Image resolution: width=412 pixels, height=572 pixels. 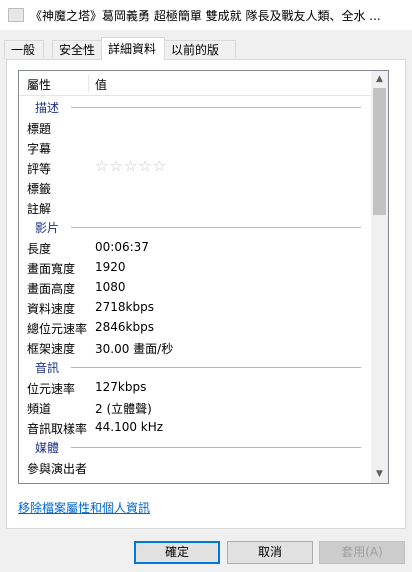 I want to click on list-header: 屬性 值, so click(x=195, y=83).